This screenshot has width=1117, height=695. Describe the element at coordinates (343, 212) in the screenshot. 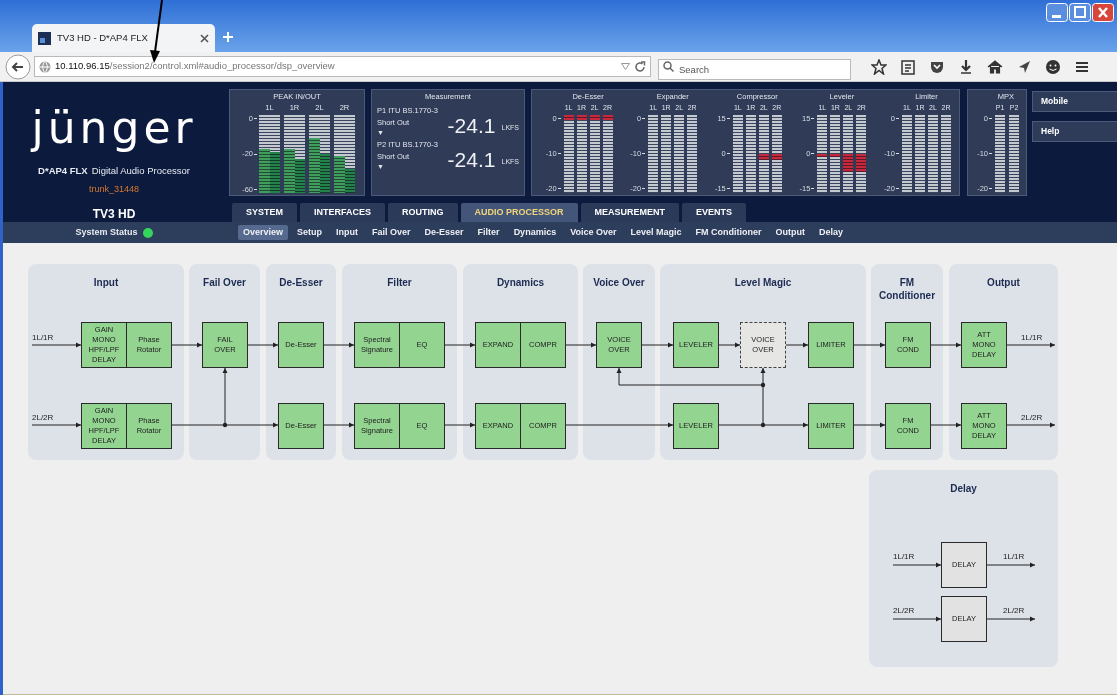

I see `main-tab: INTERFACES` at that location.